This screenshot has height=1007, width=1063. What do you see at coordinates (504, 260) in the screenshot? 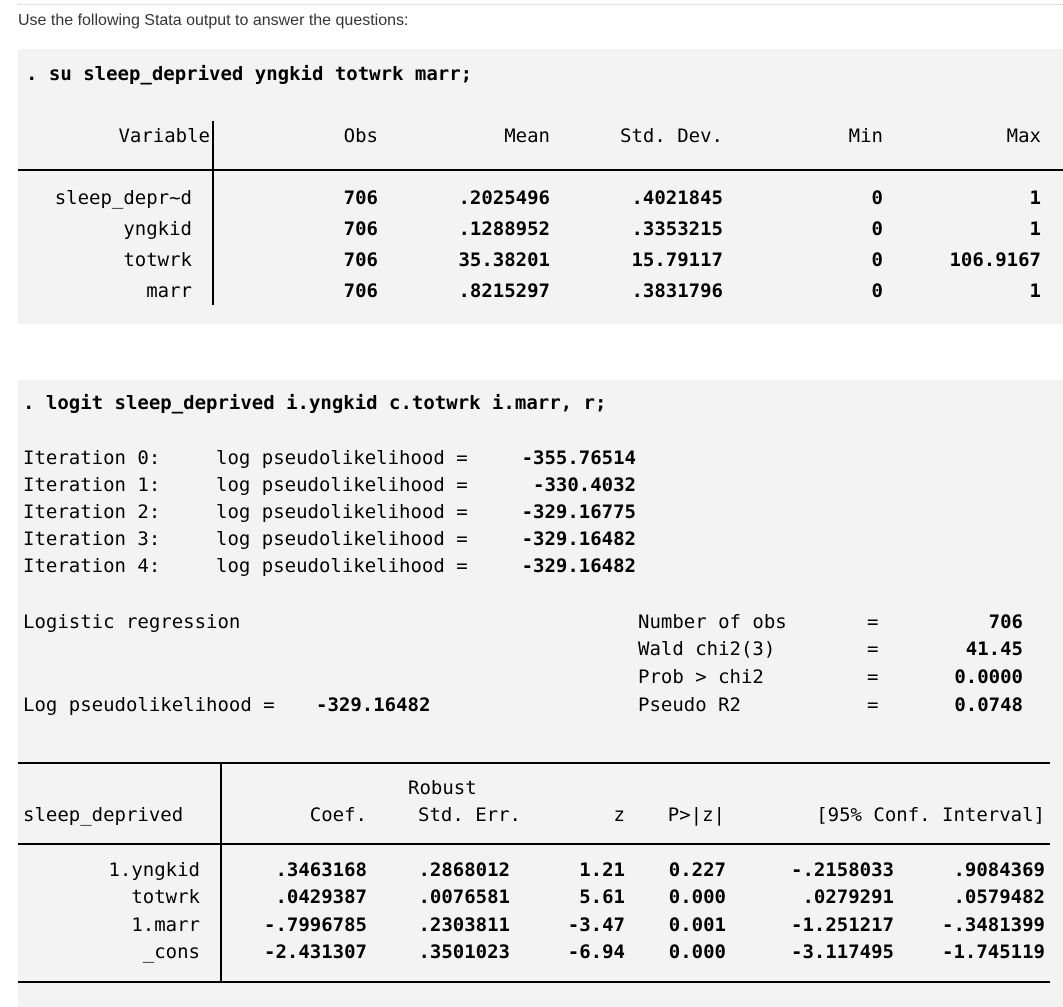
I see `row-mean: 35.38201` at bounding box center [504, 260].